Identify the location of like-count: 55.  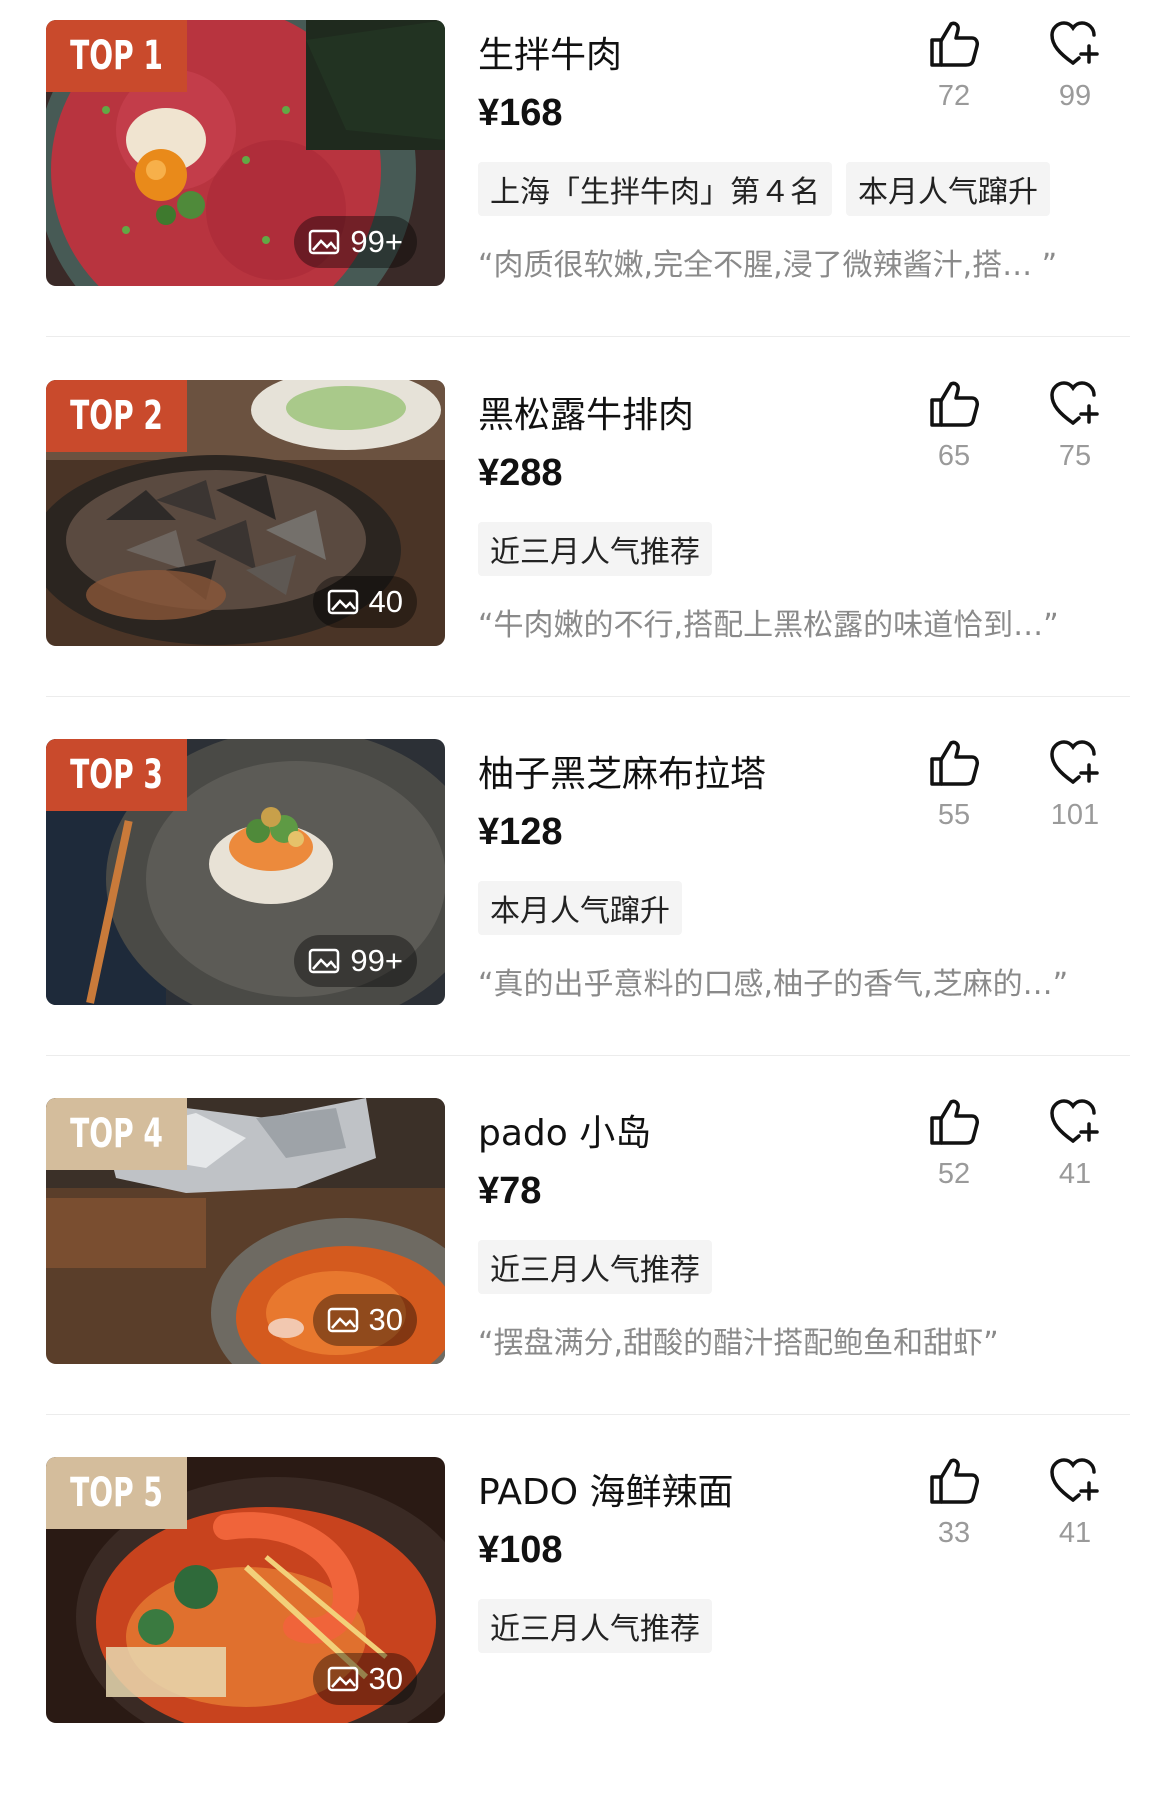
(954, 815).